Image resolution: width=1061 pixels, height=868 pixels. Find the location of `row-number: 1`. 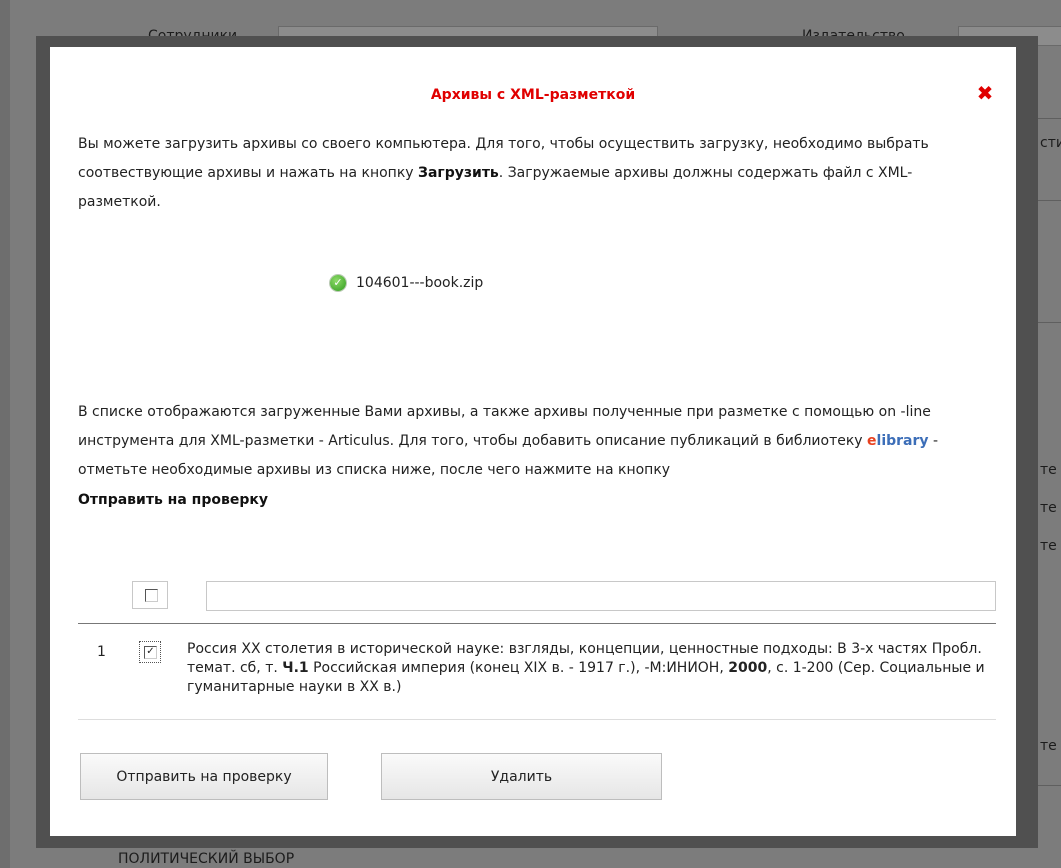

row-number: 1 is located at coordinates (101, 652).